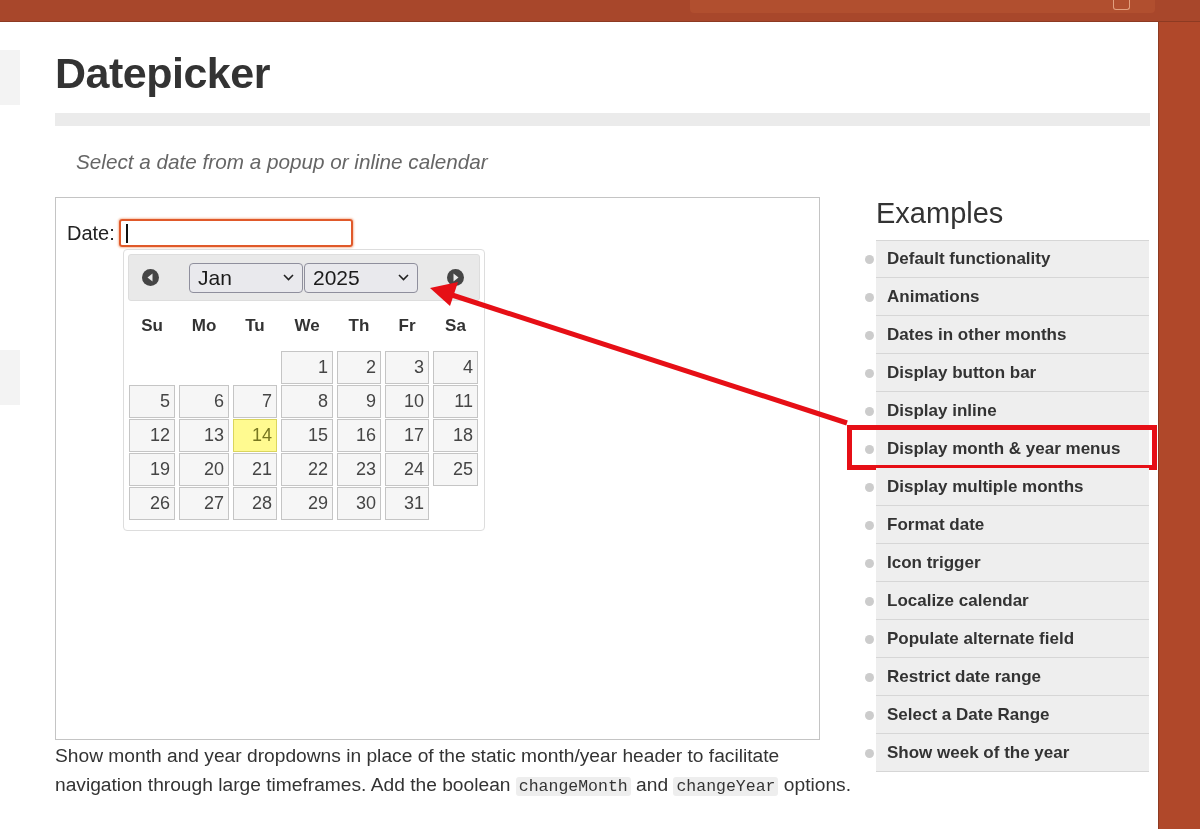 Image resolution: width=1200 pixels, height=829 pixels. I want to click on day-cell: 5, so click(152, 401).